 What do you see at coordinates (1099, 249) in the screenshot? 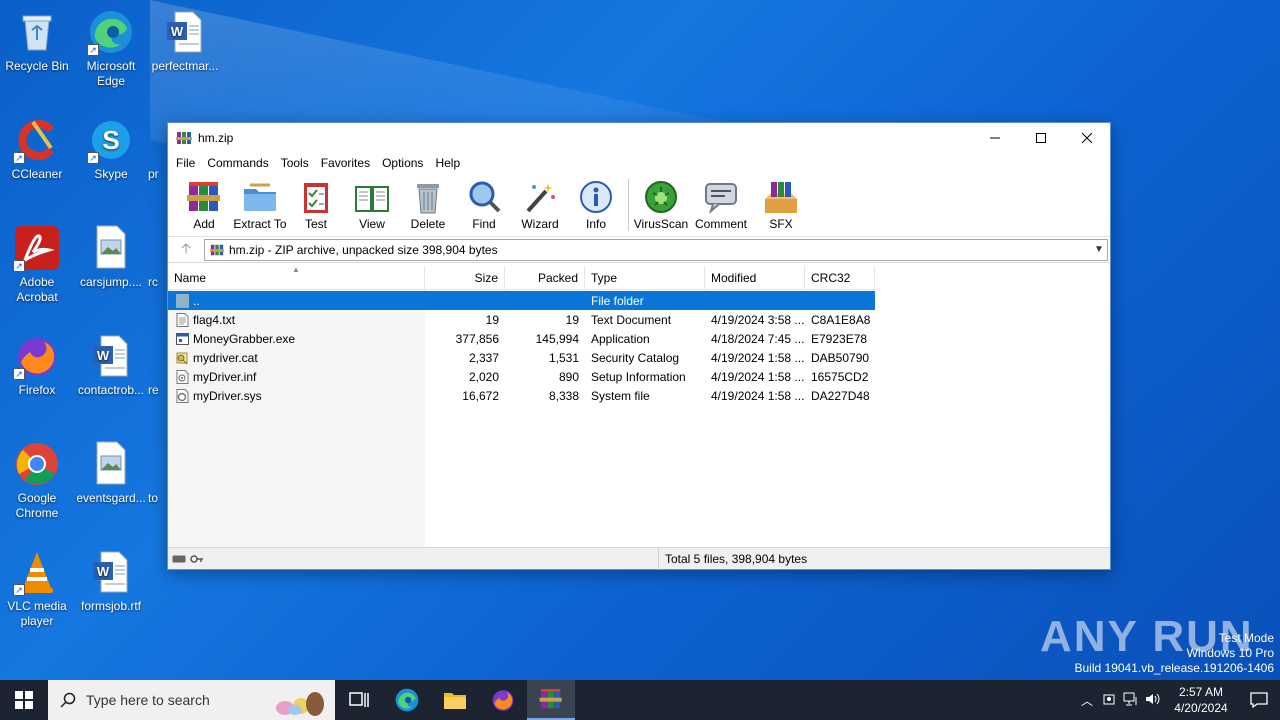
I see `chevron-down-icon: ▼` at bounding box center [1099, 249].